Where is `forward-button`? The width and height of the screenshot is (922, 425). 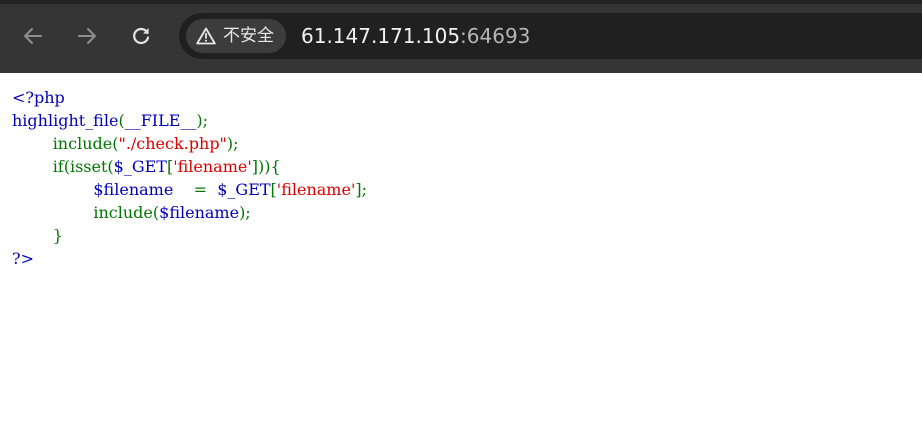 forward-button is located at coordinates (87, 36).